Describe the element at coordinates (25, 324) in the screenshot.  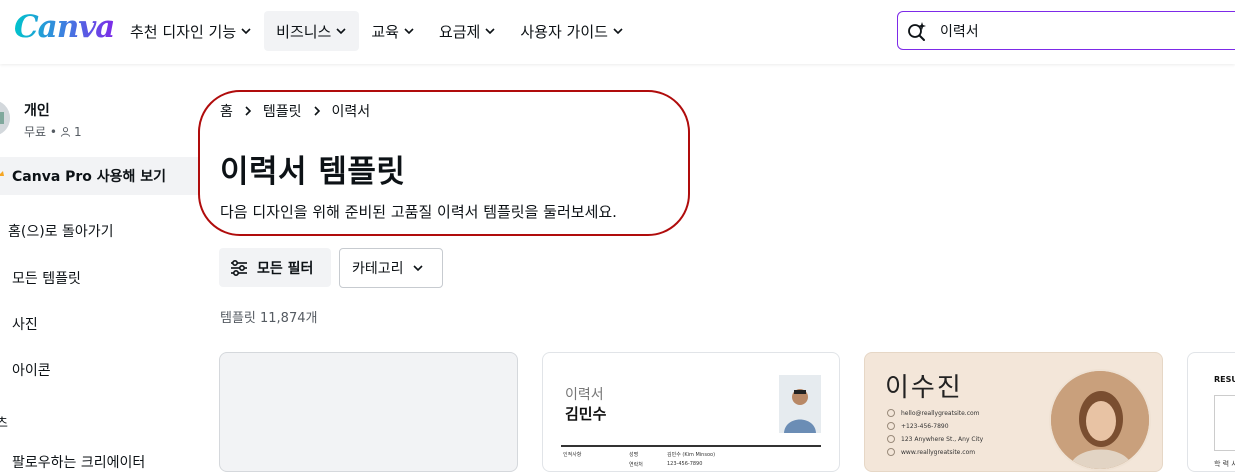
I see `sidebar-item-photos: 사진` at that location.